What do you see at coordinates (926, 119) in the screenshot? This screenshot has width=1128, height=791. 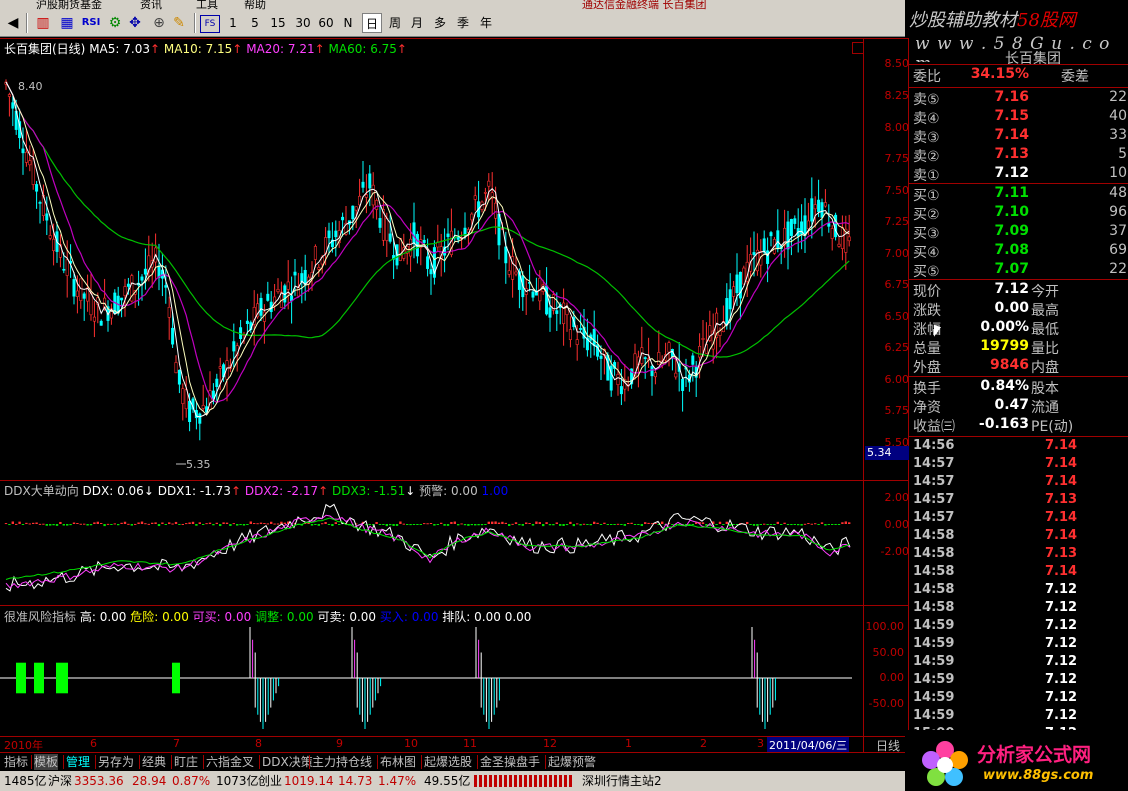 I see `ask-4-label: 卖④` at bounding box center [926, 119].